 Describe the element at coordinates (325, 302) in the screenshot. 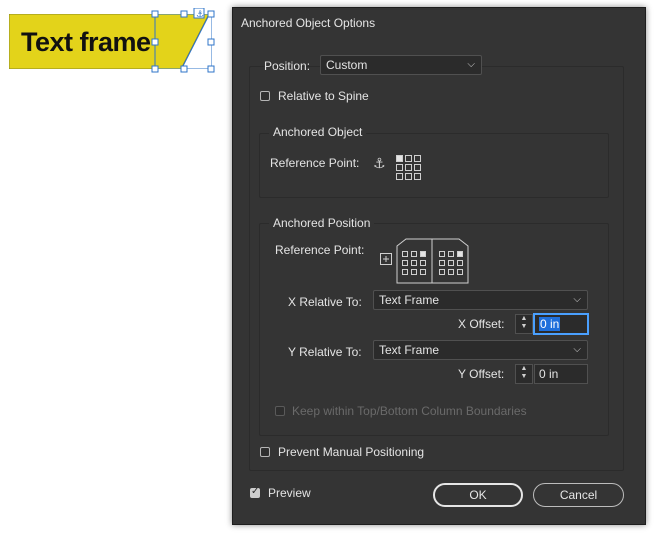

I see `x-relative-label: X Relative To:` at that location.